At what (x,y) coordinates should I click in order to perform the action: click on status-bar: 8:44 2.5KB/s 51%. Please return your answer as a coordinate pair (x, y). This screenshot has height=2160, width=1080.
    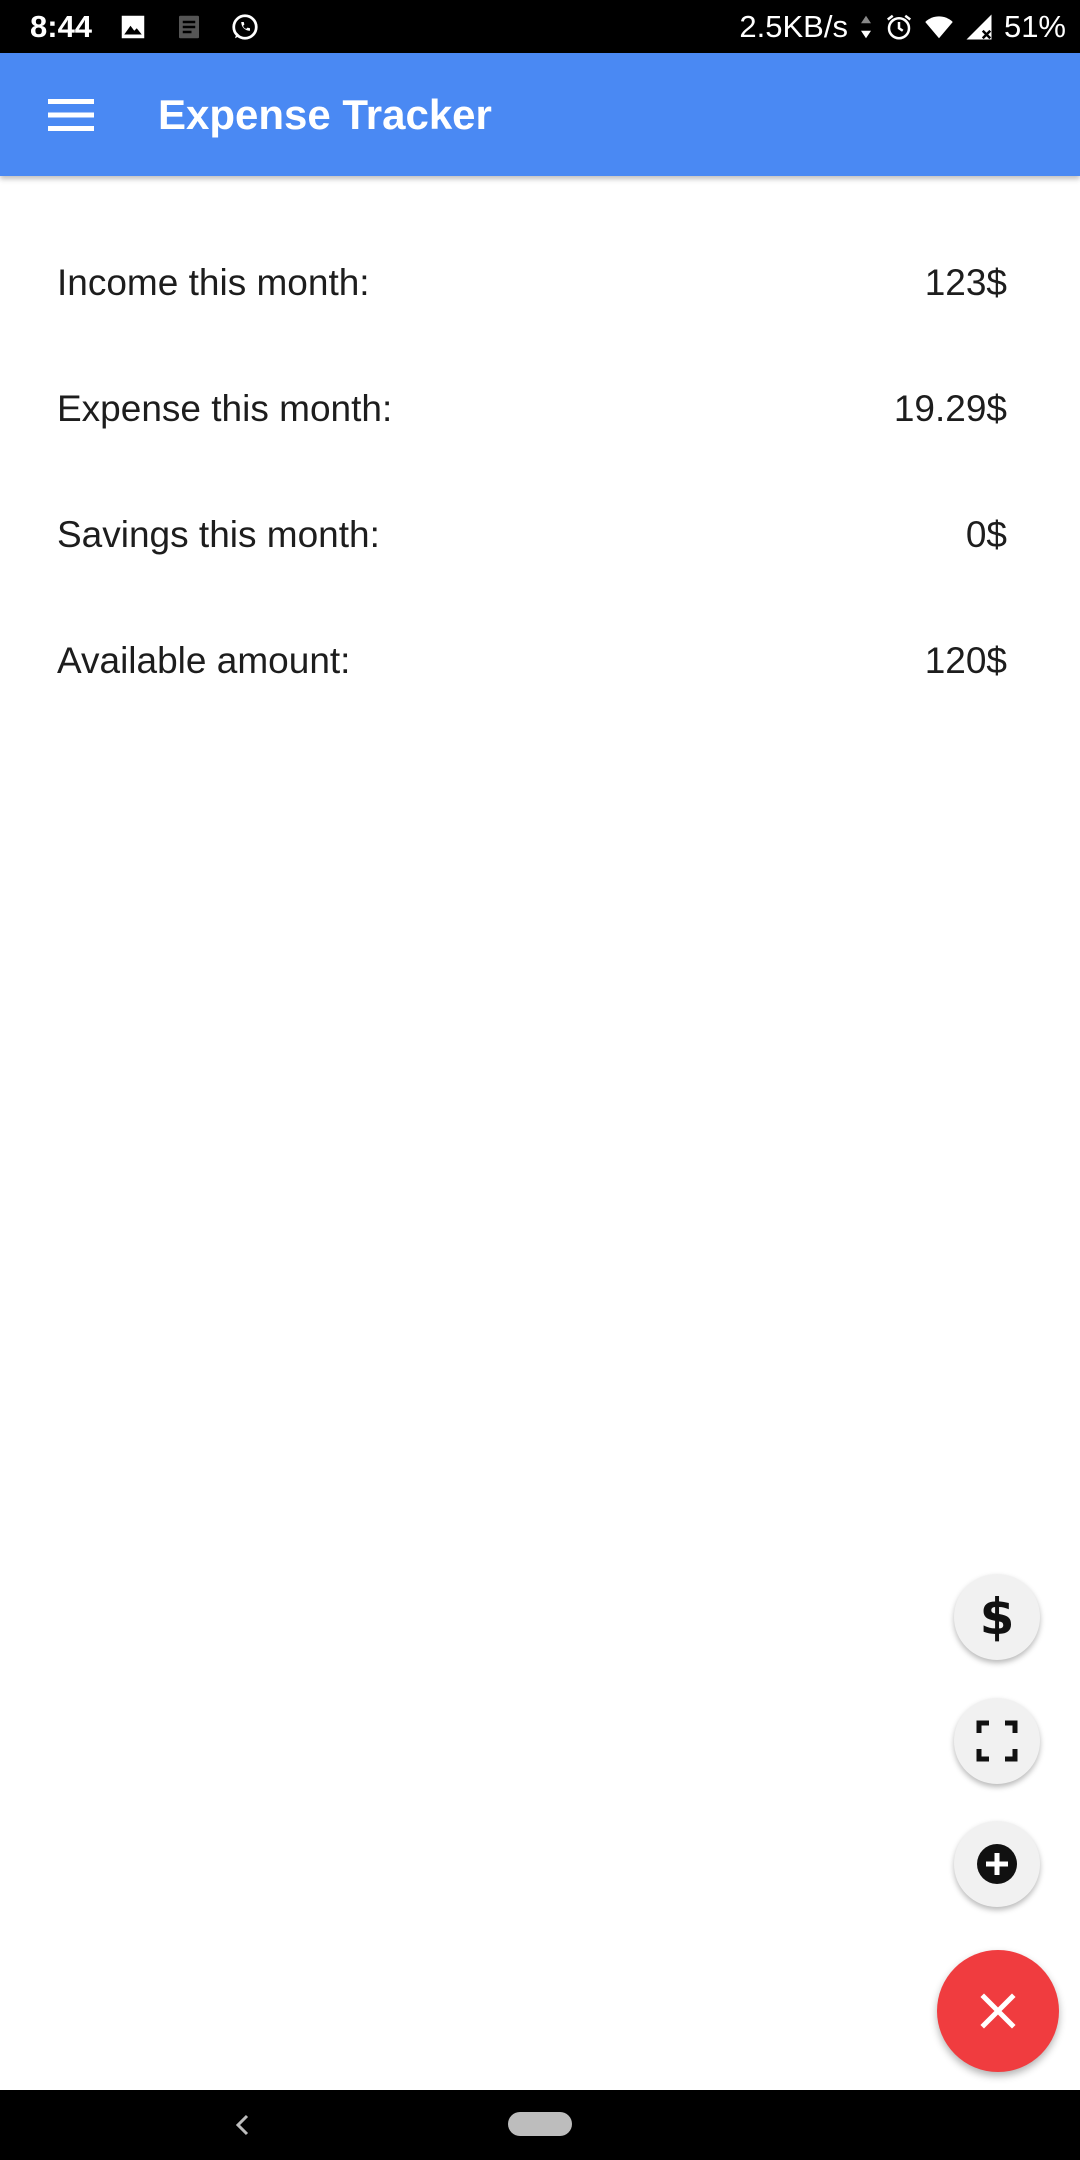
    Looking at the image, I should click on (540, 26).